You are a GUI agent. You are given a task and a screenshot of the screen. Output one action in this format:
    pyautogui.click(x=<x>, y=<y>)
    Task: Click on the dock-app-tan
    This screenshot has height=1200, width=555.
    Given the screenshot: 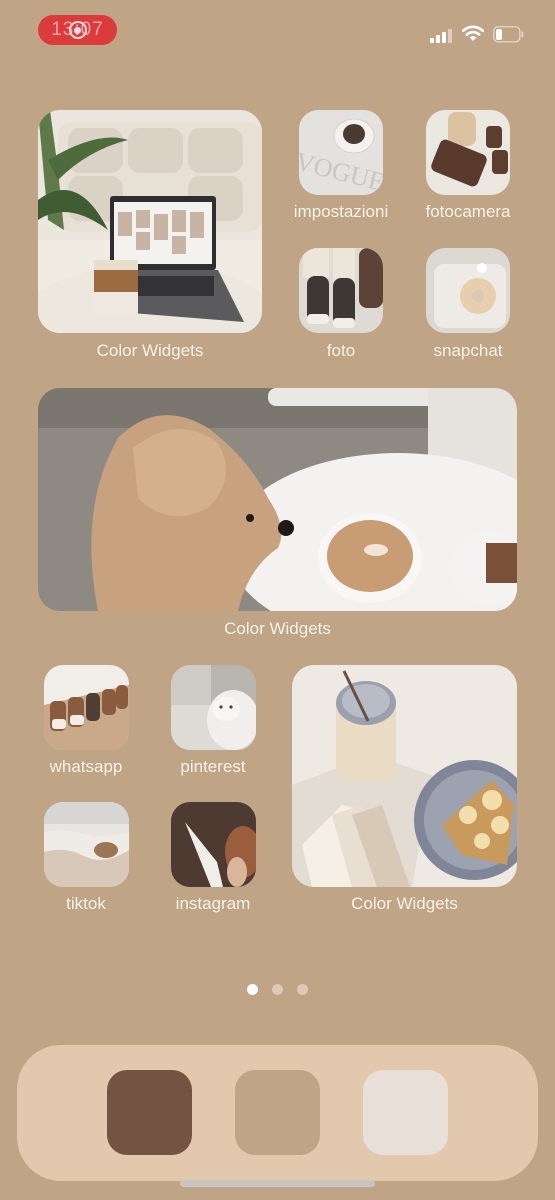 What is the action you would take?
    pyautogui.click(x=277, y=1112)
    